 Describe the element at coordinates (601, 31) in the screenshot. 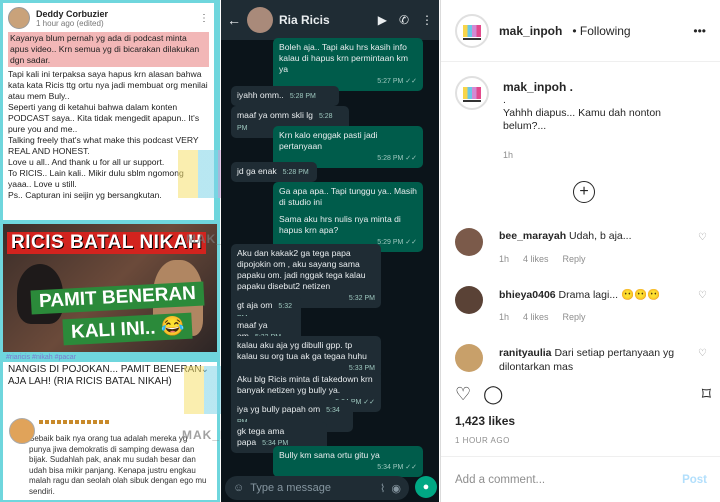

I see `following-label: • Following` at that location.